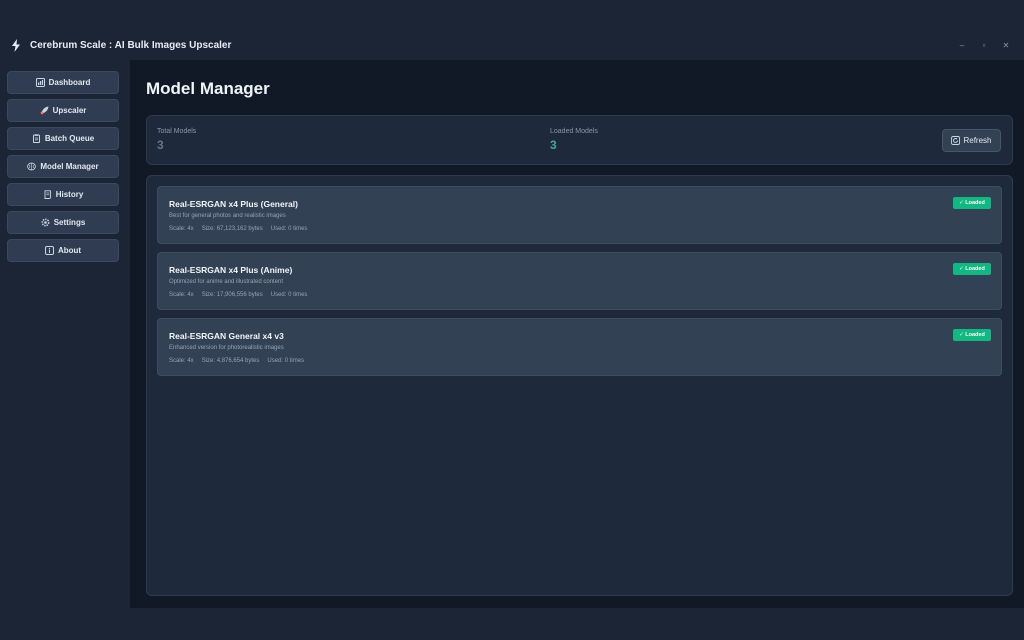  I want to click on gear-icon, so click(45, 222).